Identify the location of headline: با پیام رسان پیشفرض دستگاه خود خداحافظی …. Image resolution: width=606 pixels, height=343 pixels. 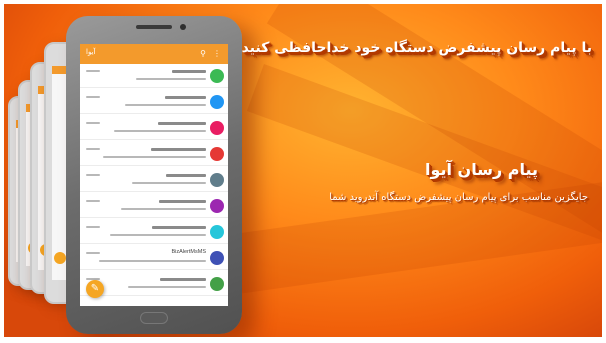
(416, 48).